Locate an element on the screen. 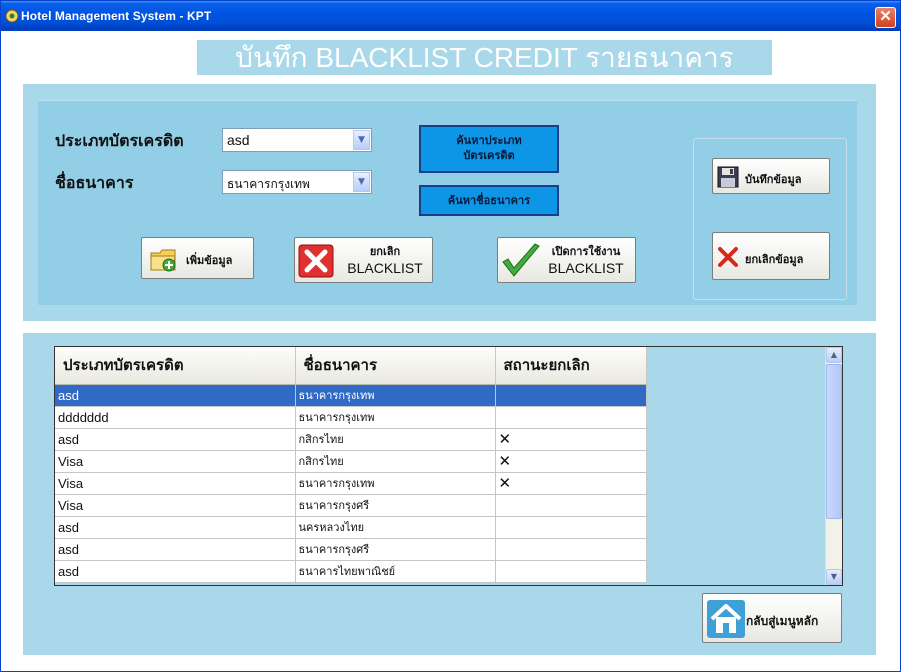  close-button: ✕ is located at coordinates (885, 17).